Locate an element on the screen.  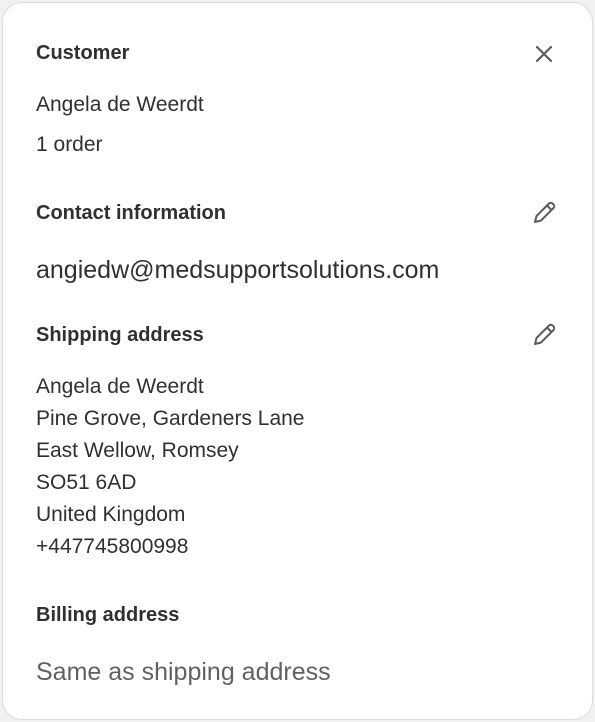
customer-name-link: Angela de Weerdt is located at coordinates (120, 105).